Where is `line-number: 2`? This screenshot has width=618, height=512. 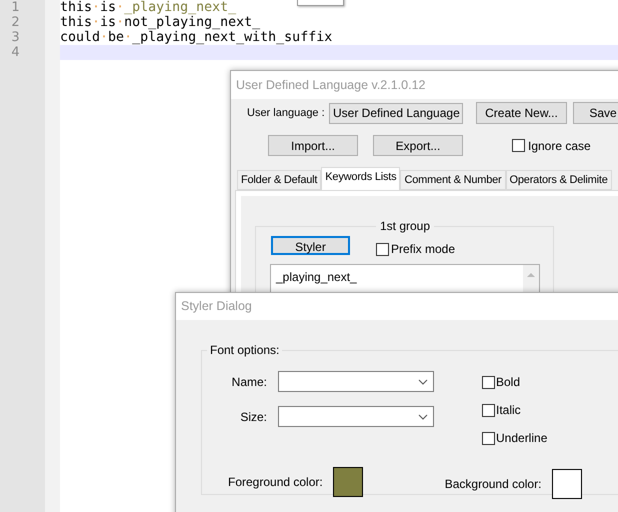
line-number: 2 is located at coordinates (15, 22).